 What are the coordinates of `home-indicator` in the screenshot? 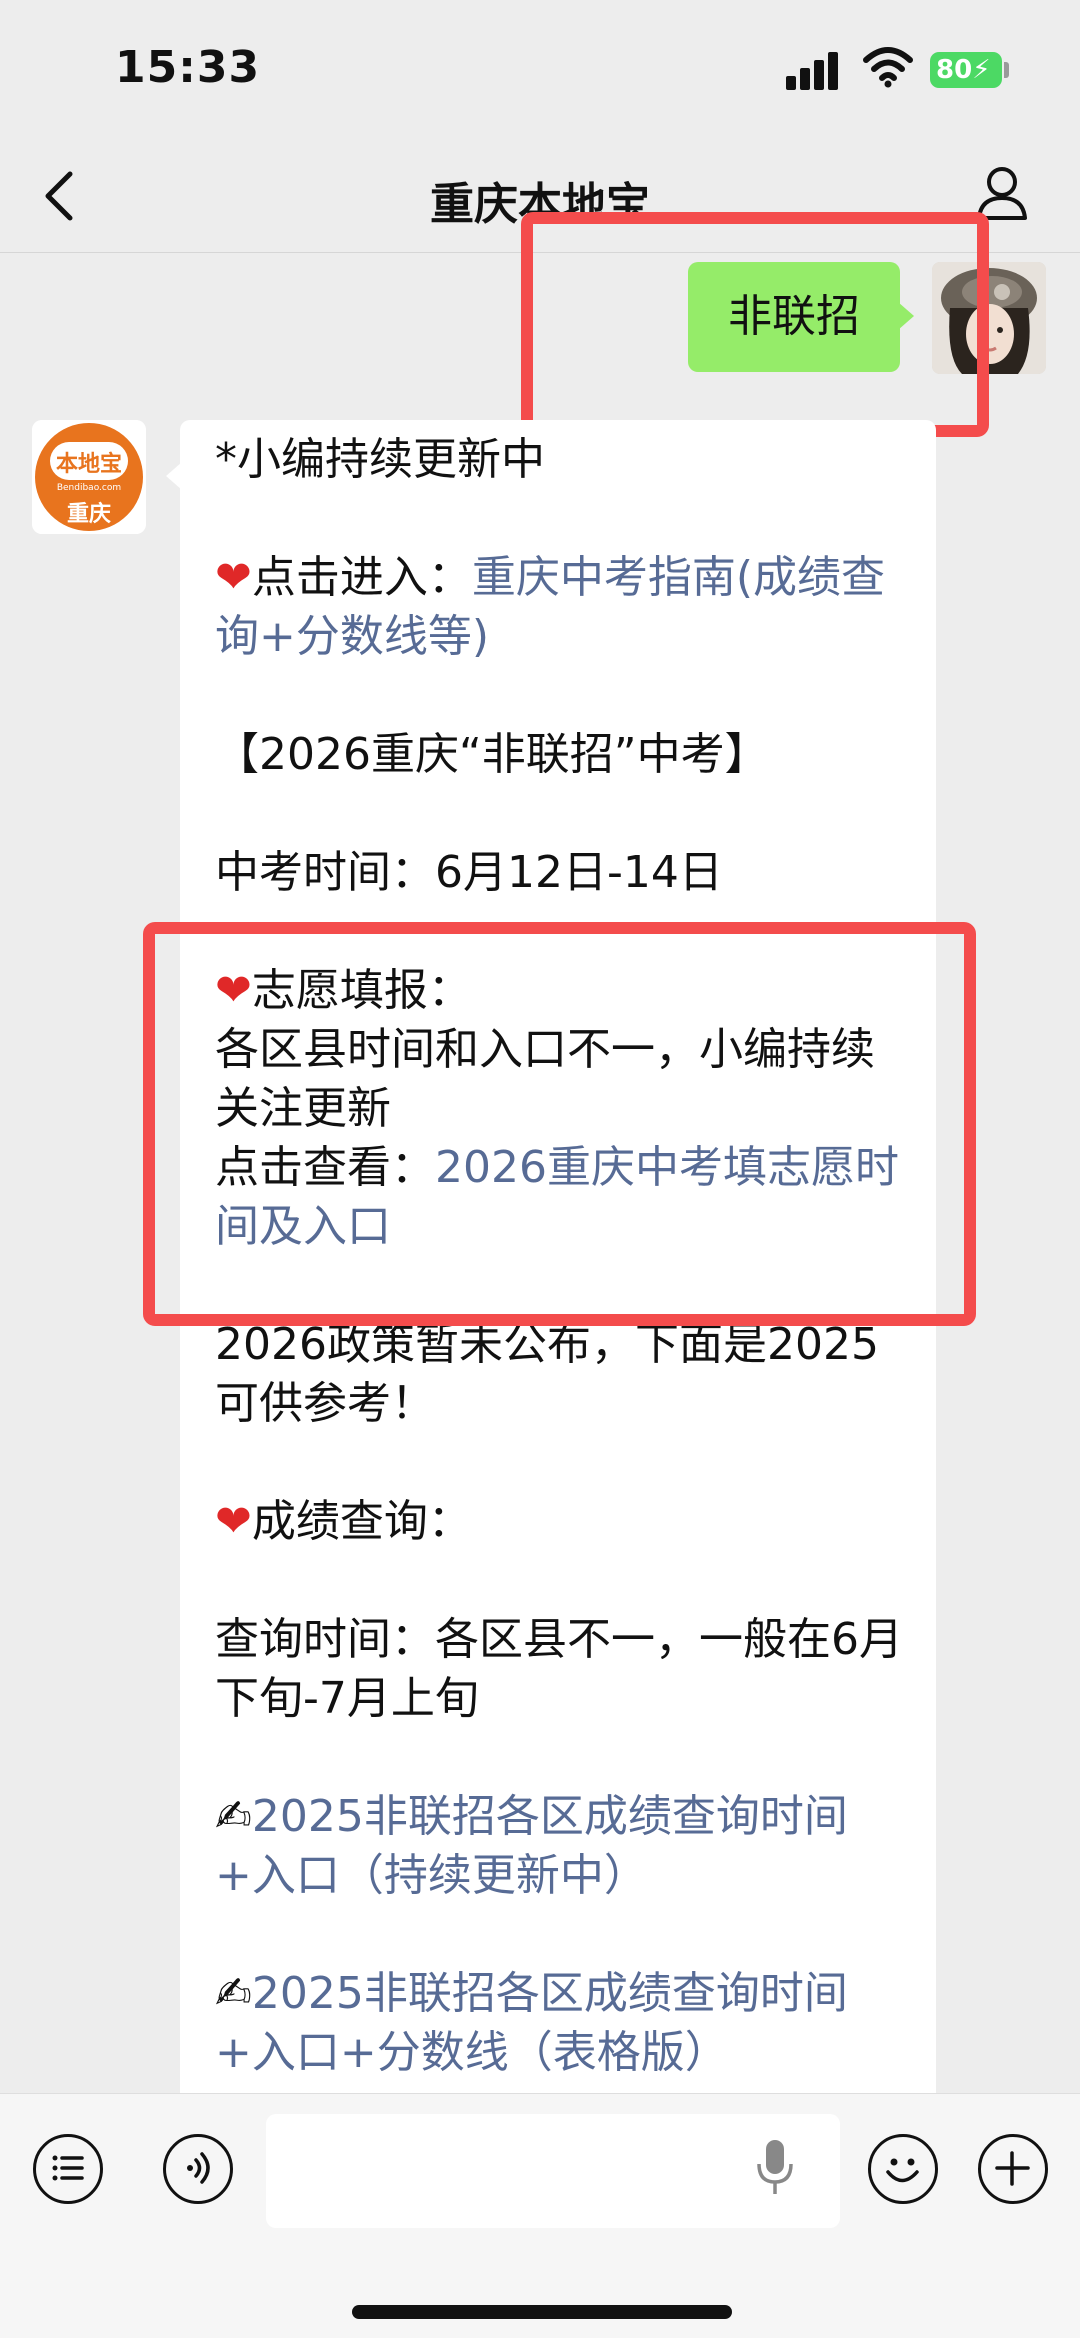 It's located at (542, 2312).